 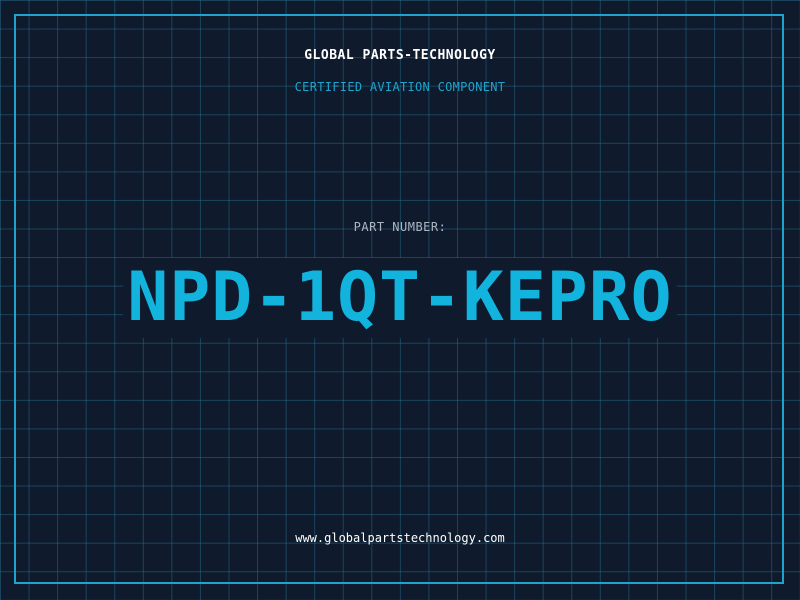 I want to click on part-number-label: PART NUMBER:, so click(x=400, y=227).